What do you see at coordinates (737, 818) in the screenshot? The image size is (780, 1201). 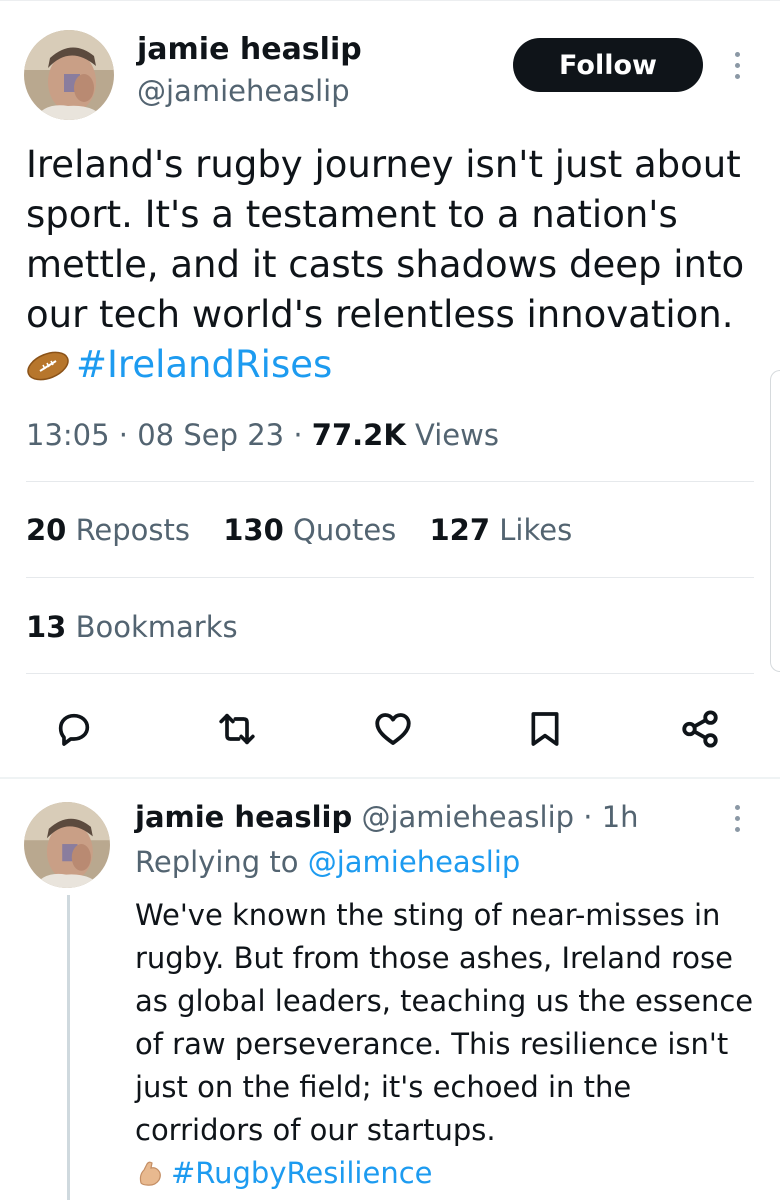 I see `reply-more-options-icon` at bounding box center [737, 818].